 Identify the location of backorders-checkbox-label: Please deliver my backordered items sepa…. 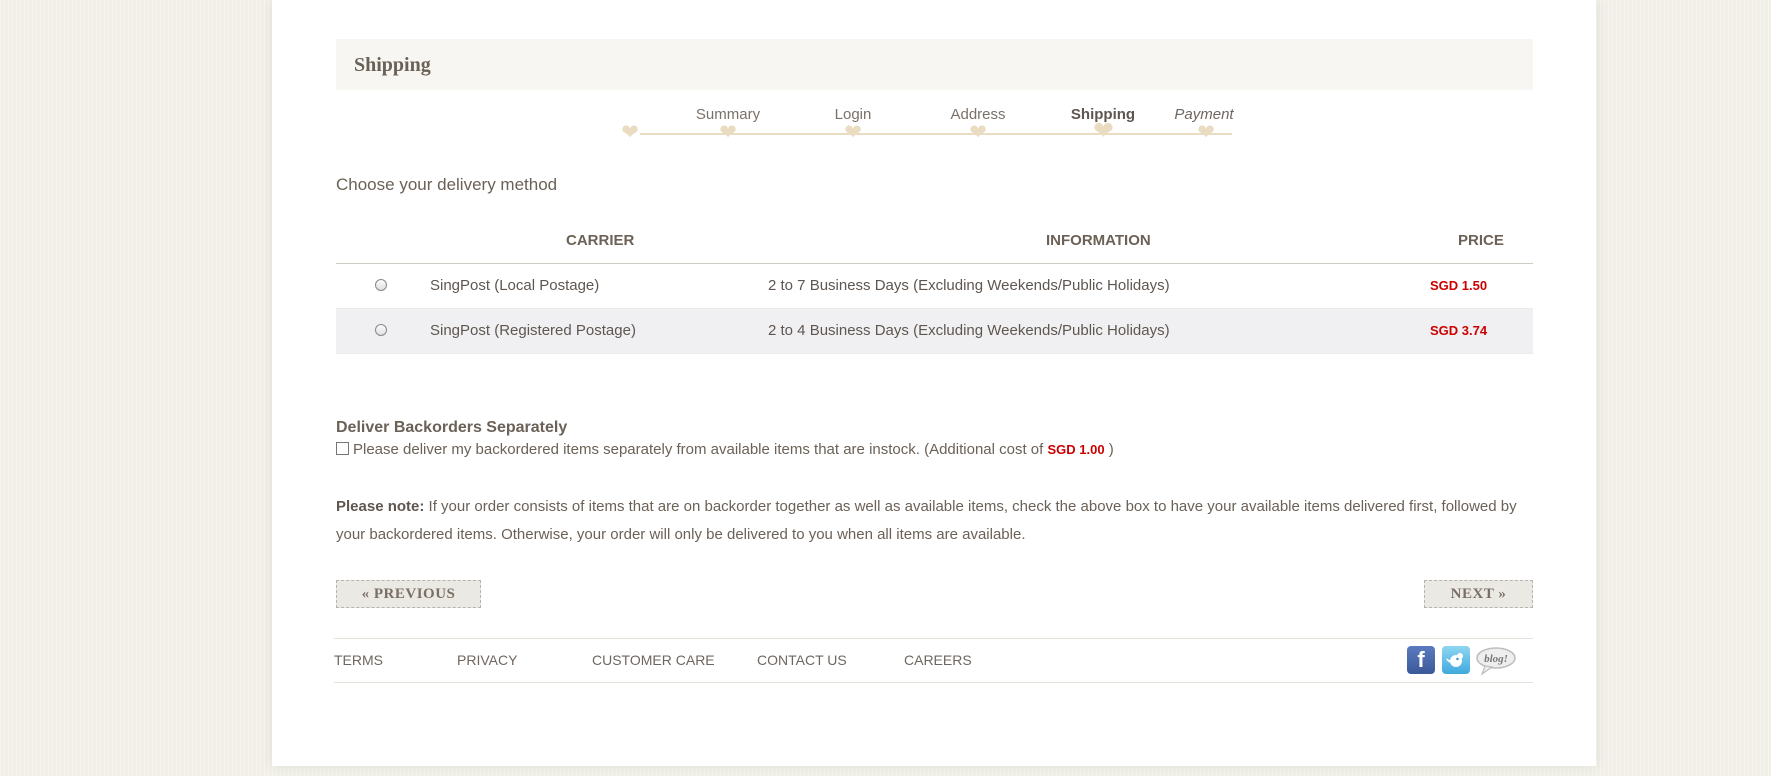
(698, 449).